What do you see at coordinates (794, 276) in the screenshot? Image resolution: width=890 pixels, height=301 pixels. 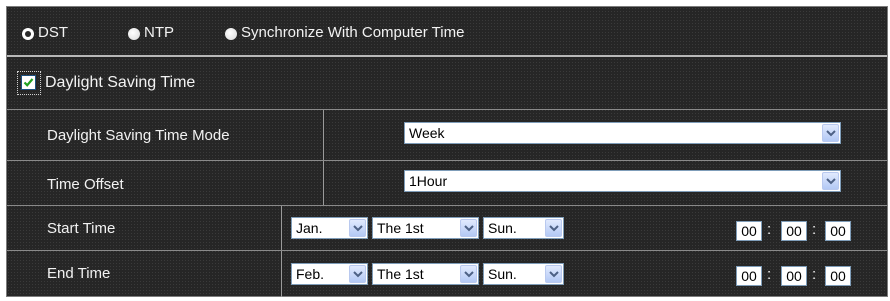 I see `end-minute-input: 00` at bounding box center [794, 276].